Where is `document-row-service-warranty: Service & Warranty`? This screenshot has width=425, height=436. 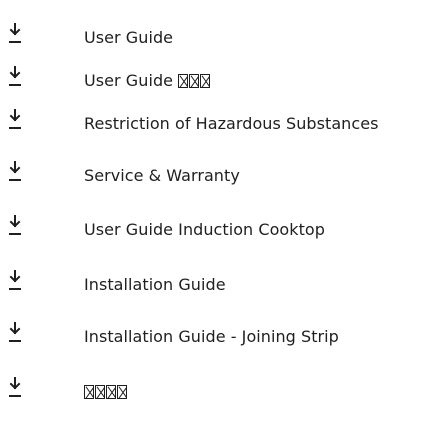 document-row-service-warranty: Service & Warranty is located at coordinates (212, 176).